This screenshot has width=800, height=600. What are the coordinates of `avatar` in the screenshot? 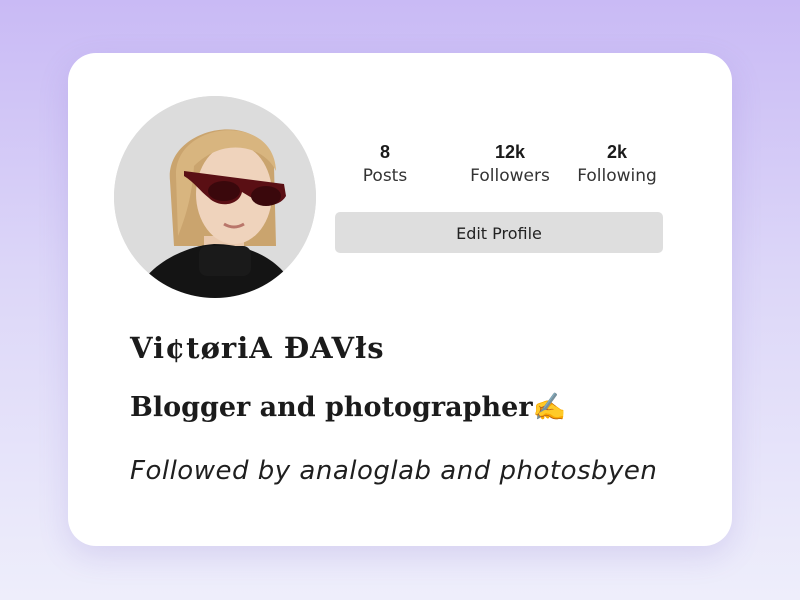 It's located at (215, 197).